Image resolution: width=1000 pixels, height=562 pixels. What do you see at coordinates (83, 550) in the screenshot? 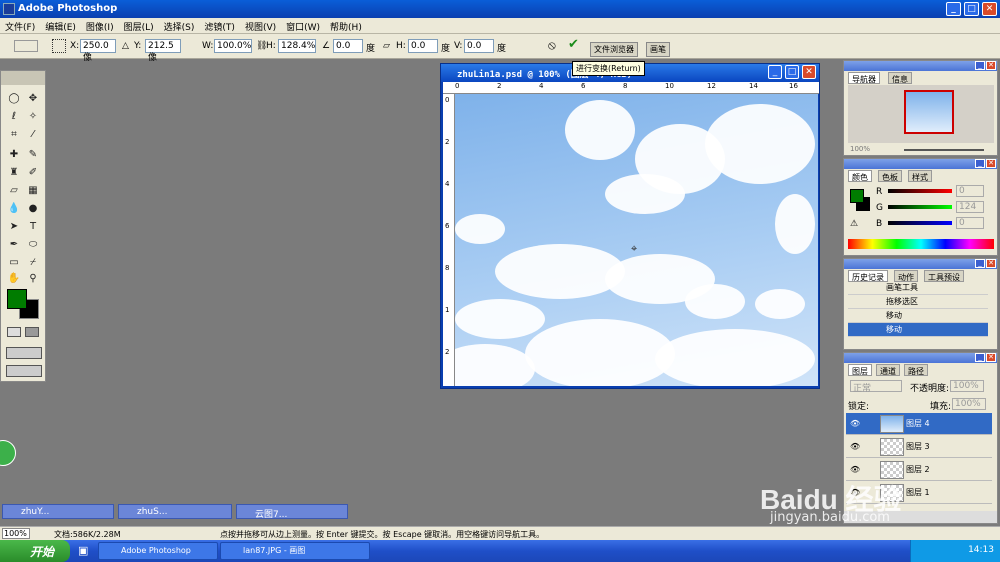
I see `desktop-icon: ▣` at bounding box center [83, 550].